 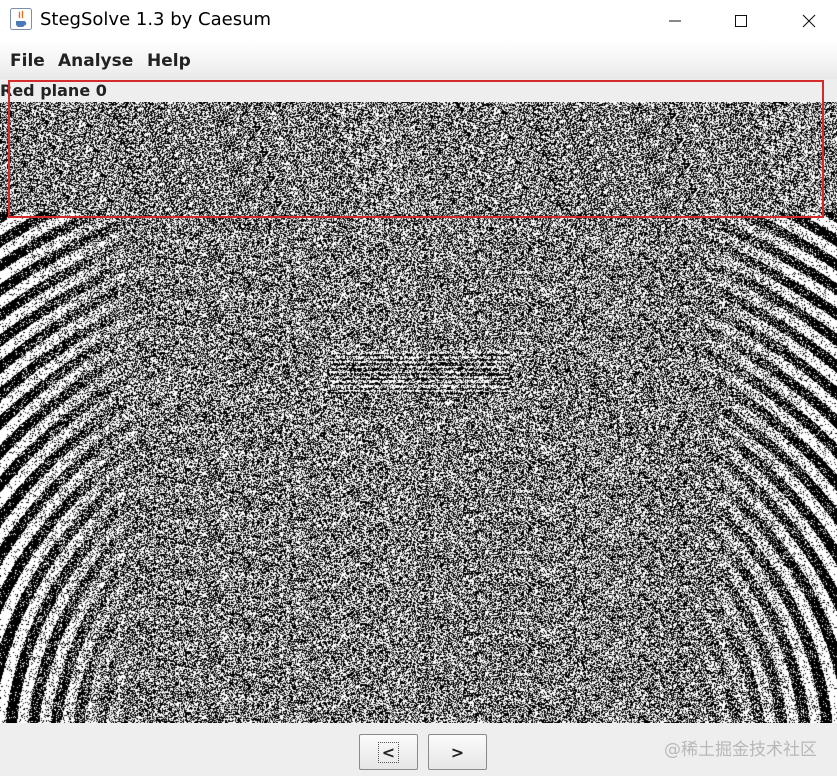 What do you see at coordinates (95, 61) in the screenshot?
I see `menu-analyse: Analyse` at bounding box center [95, 61].